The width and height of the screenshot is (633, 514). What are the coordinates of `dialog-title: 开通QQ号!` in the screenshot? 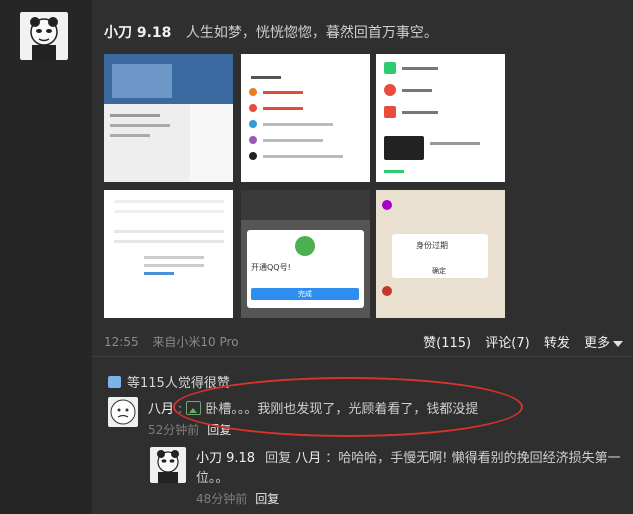 It's located at (271, 267).